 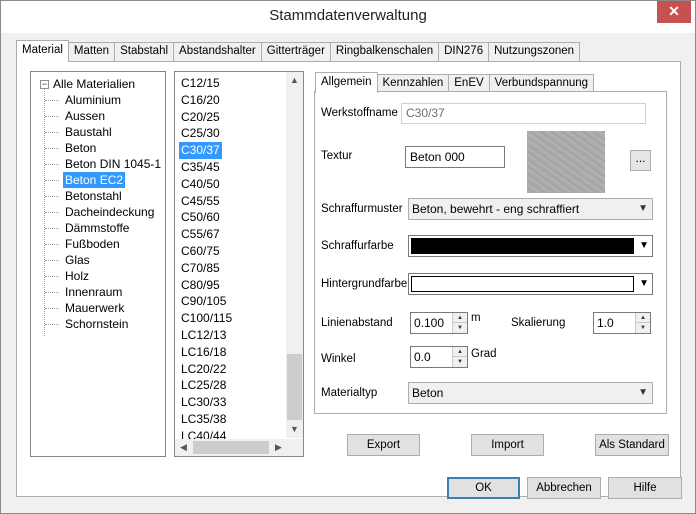 I want to click on materialtyp-dropdown: Beton ▼, so click(x=530, y=393).